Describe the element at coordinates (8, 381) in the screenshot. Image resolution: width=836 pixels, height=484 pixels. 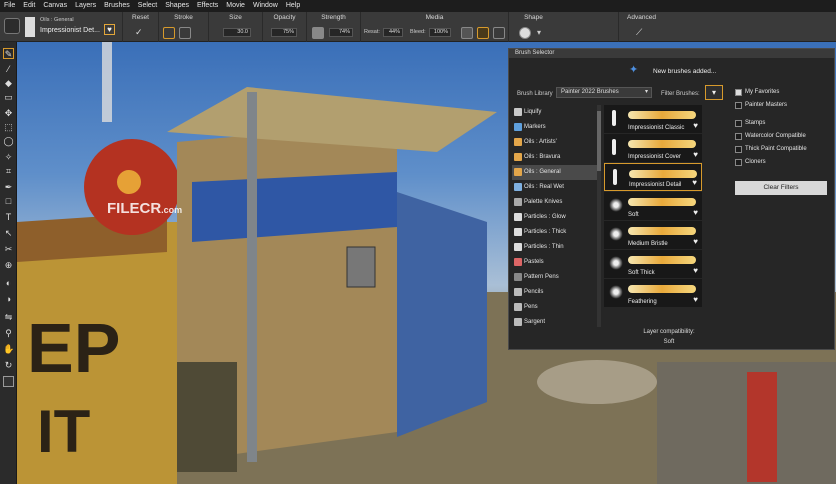
I see `color-swatch-icon` at that location.